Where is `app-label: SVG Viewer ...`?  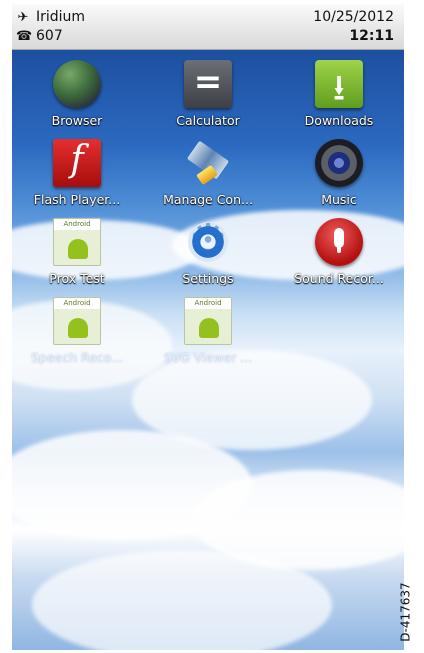
app-label: SVG Viewer ... is located at coordinates (208, 357).